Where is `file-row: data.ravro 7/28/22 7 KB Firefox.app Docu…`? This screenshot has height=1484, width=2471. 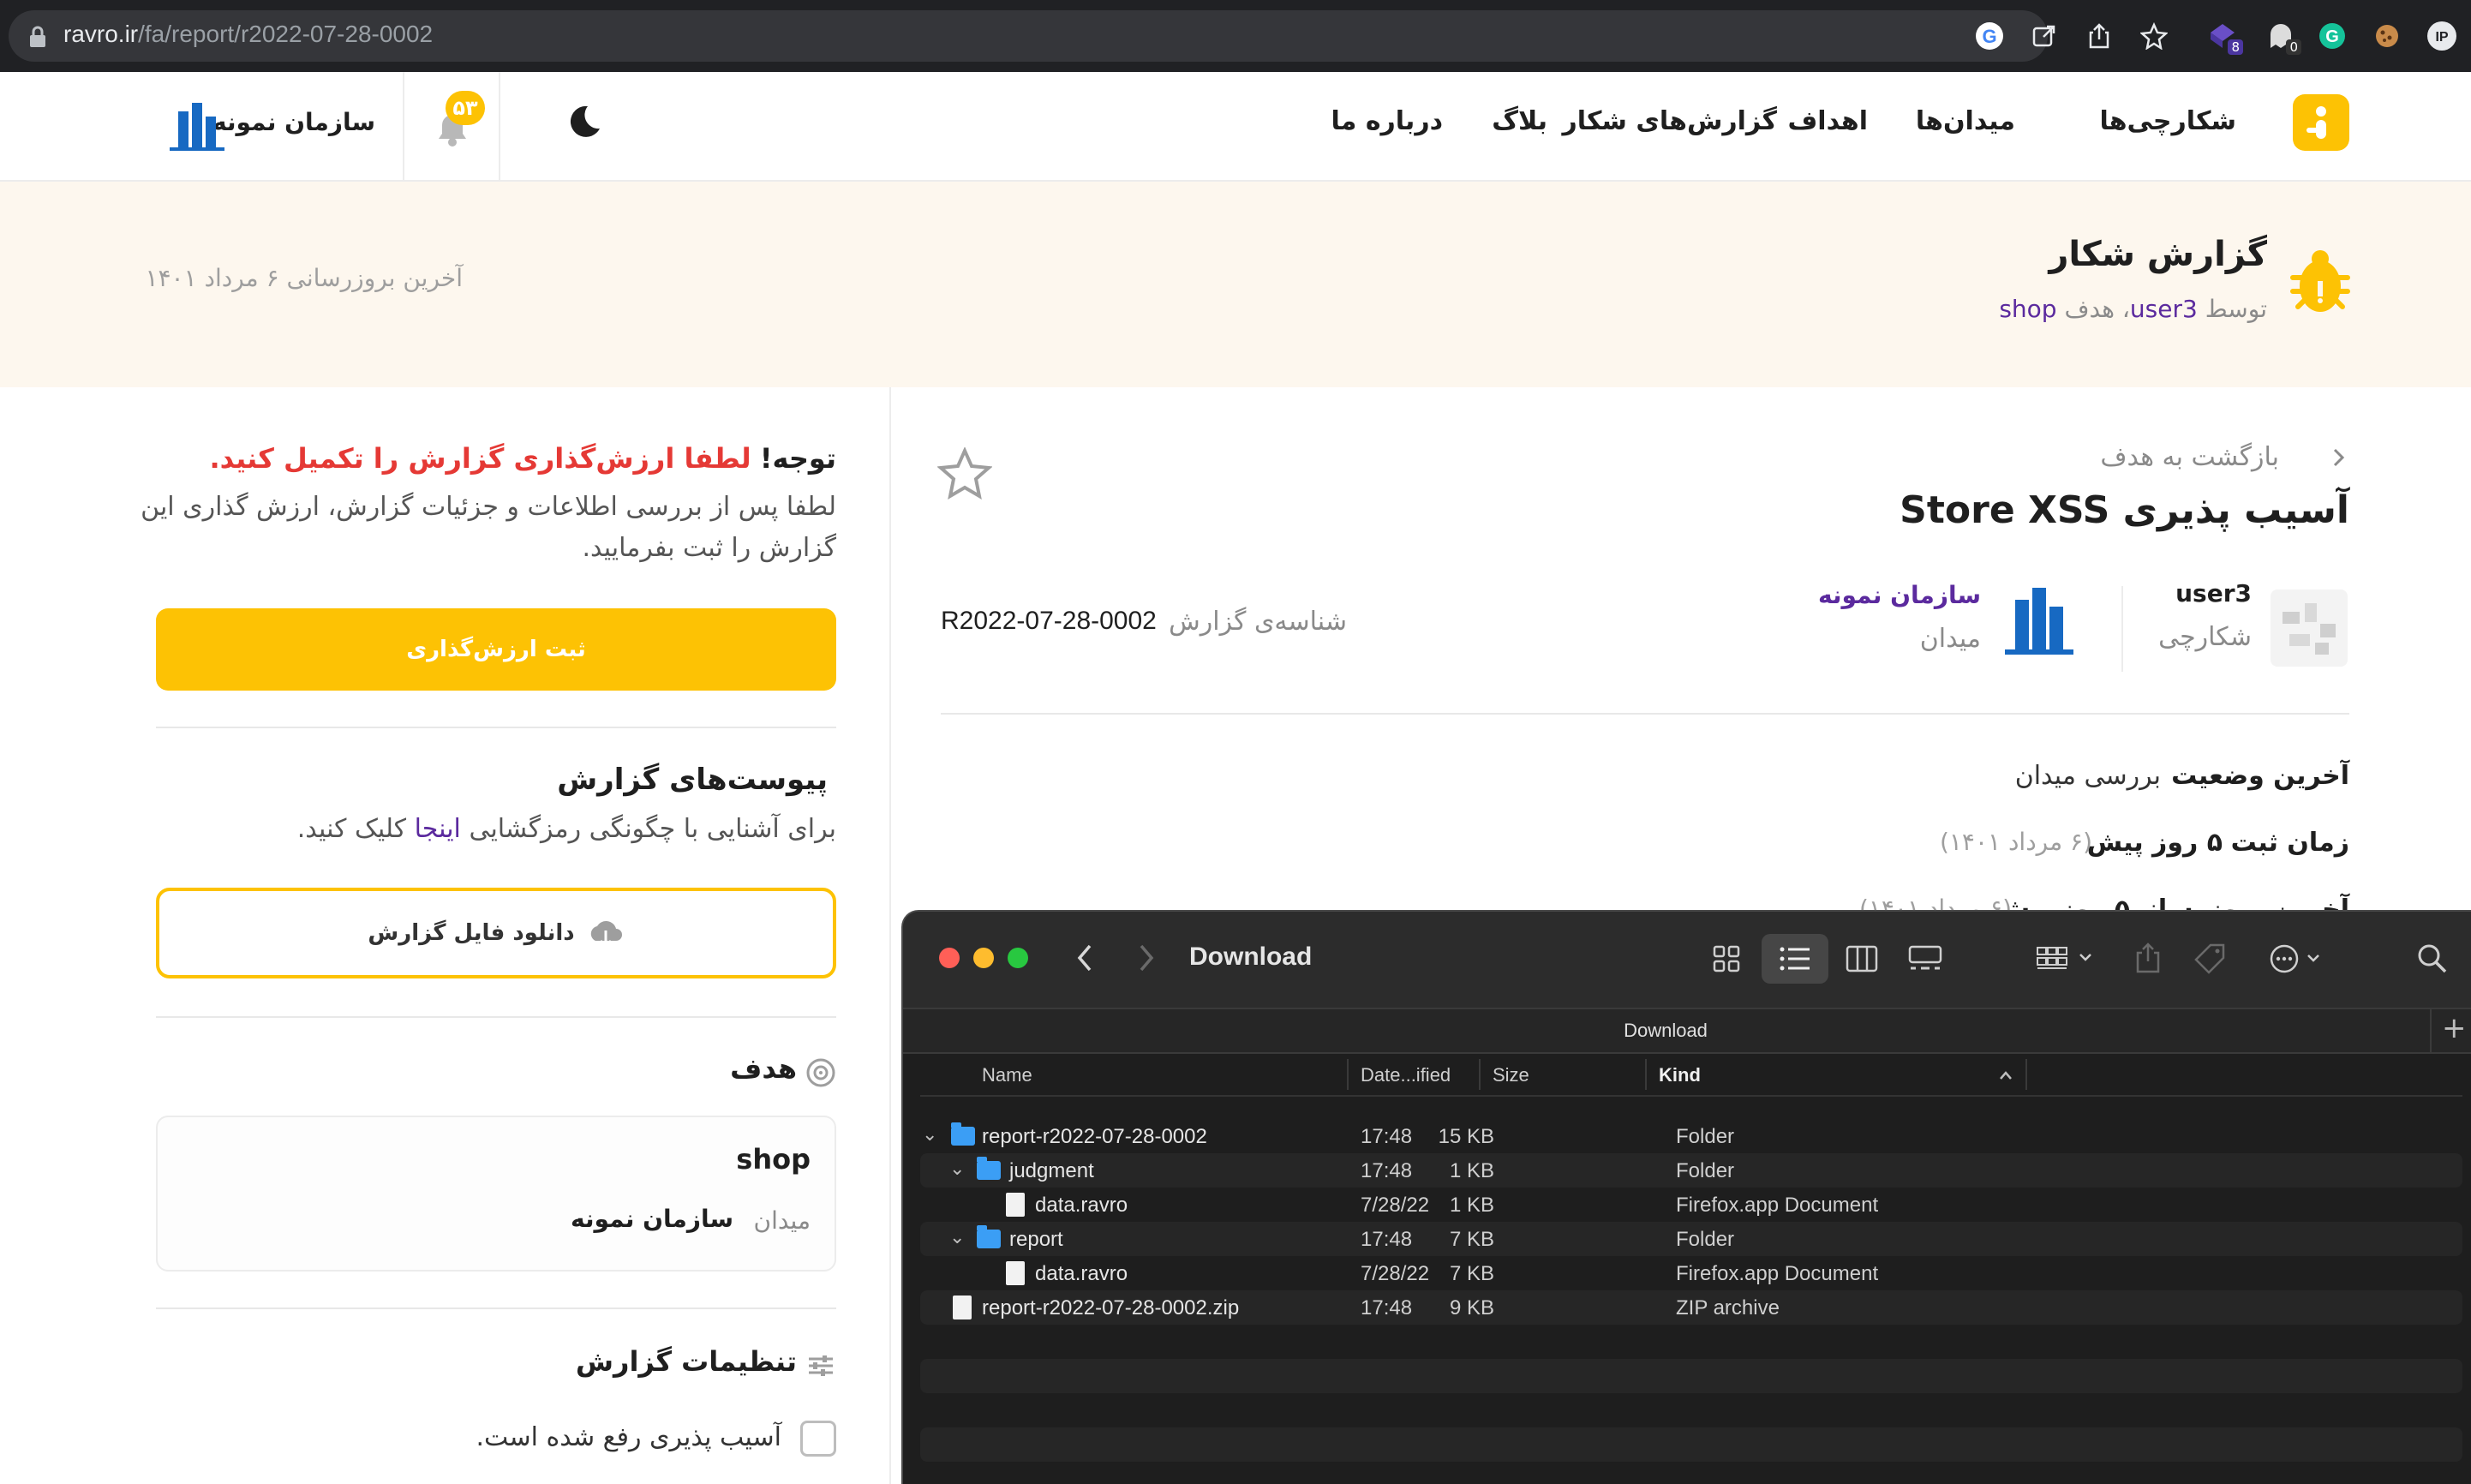 file-row: data.ravro 7/28/22 7 KB Firefox.app Docu… is located at coordinates (1691, 1273).